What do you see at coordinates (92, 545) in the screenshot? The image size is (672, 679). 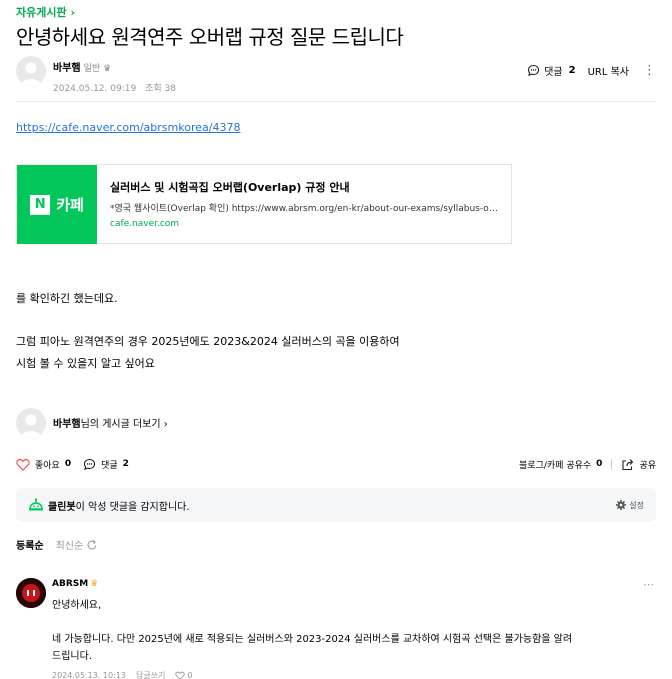 I see `refresh-icon` at bounding box center [92, 545].